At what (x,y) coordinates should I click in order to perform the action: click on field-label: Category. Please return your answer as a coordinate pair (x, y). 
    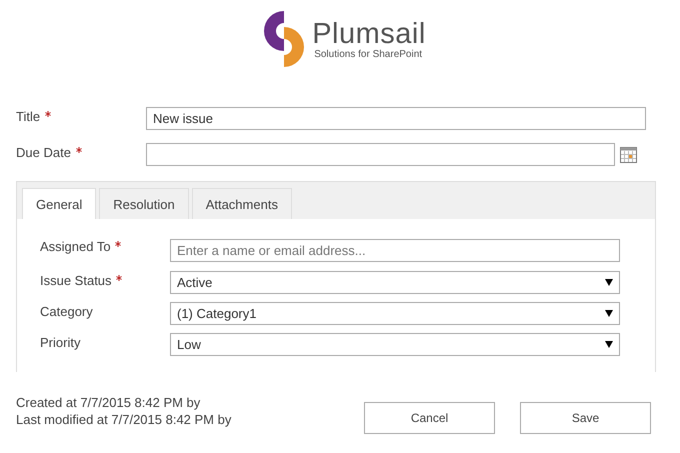
    Looking at the image, I should click on (67, 311).